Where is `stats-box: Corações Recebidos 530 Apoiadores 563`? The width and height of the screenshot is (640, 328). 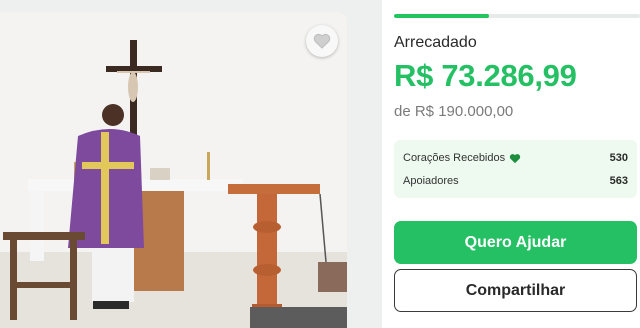 stats-box: Corações Recebidos 530 Apoiadores 563 is located at coordinates (515, 169).